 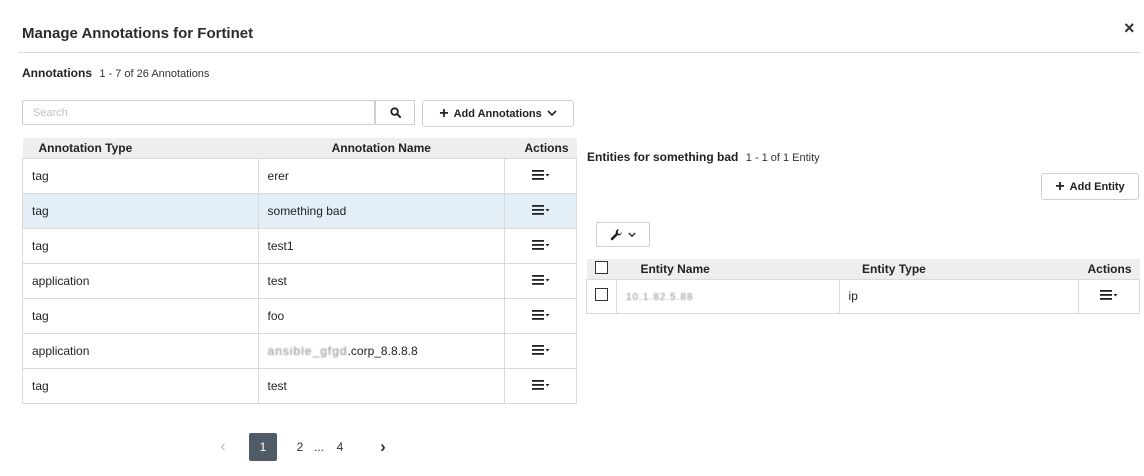 What do you see at coordinates (663, 157) in the screenshot?
I see `entities-label: Entities for something bad` at bounding box center [663, 157].